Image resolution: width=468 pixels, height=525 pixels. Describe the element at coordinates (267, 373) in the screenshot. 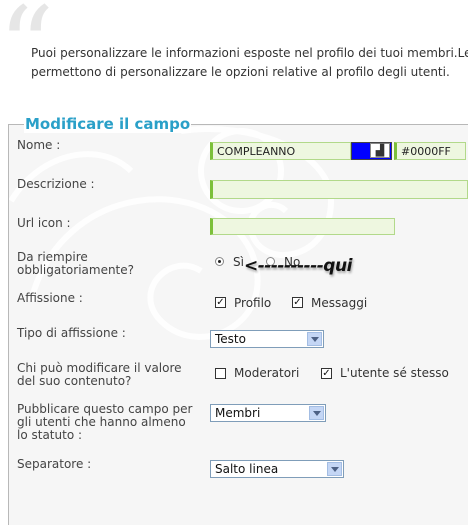

I see `moderatori-label: Moderatori` at that location.